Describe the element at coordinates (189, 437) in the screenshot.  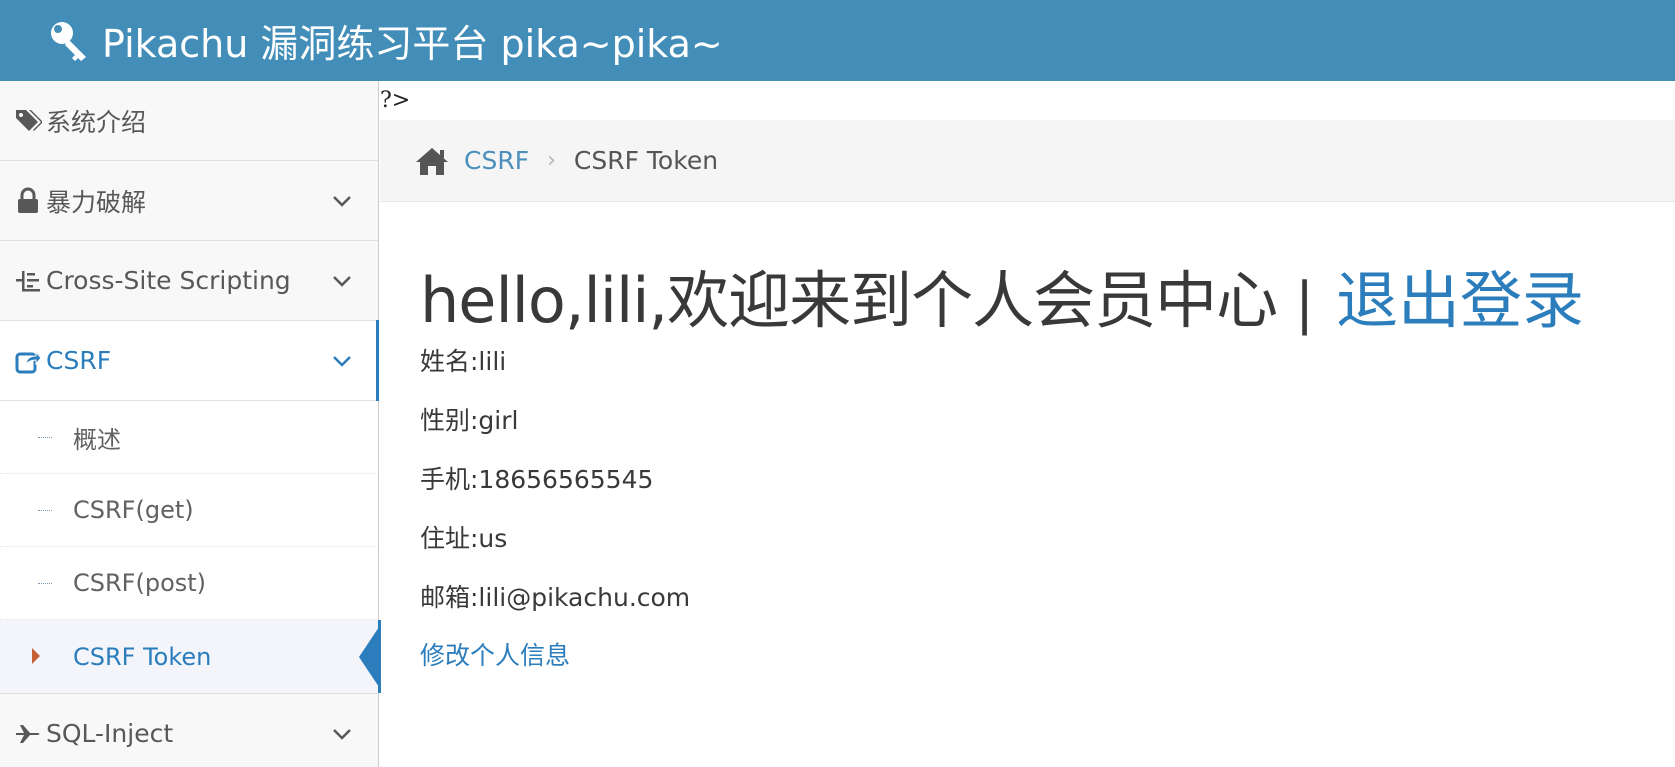
I see `submenu-item-overview: 概述` at that location.